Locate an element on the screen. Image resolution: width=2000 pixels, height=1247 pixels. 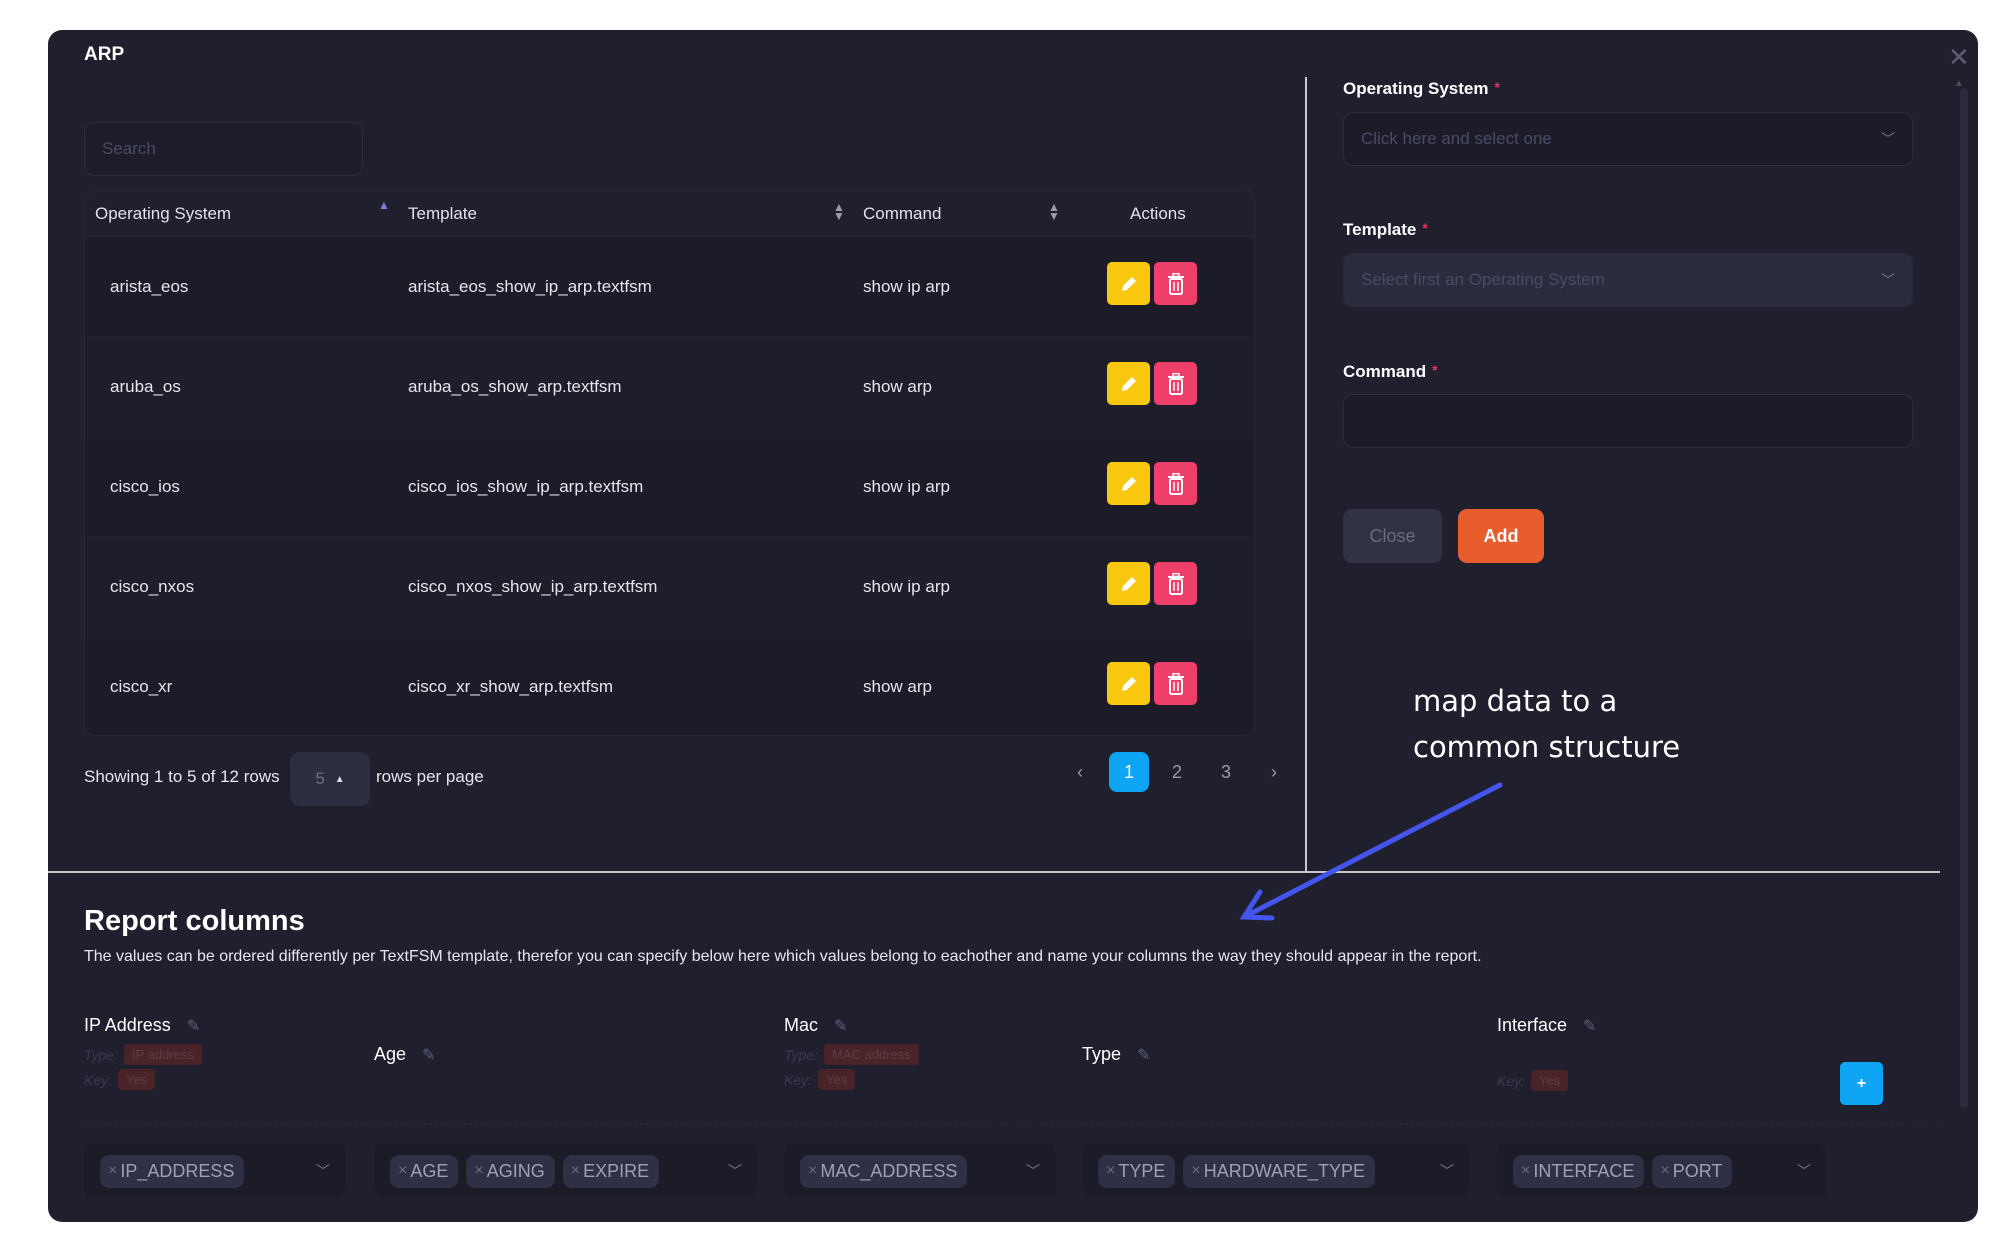
page-3-button: 3 is located at coordinates (1226, 772).